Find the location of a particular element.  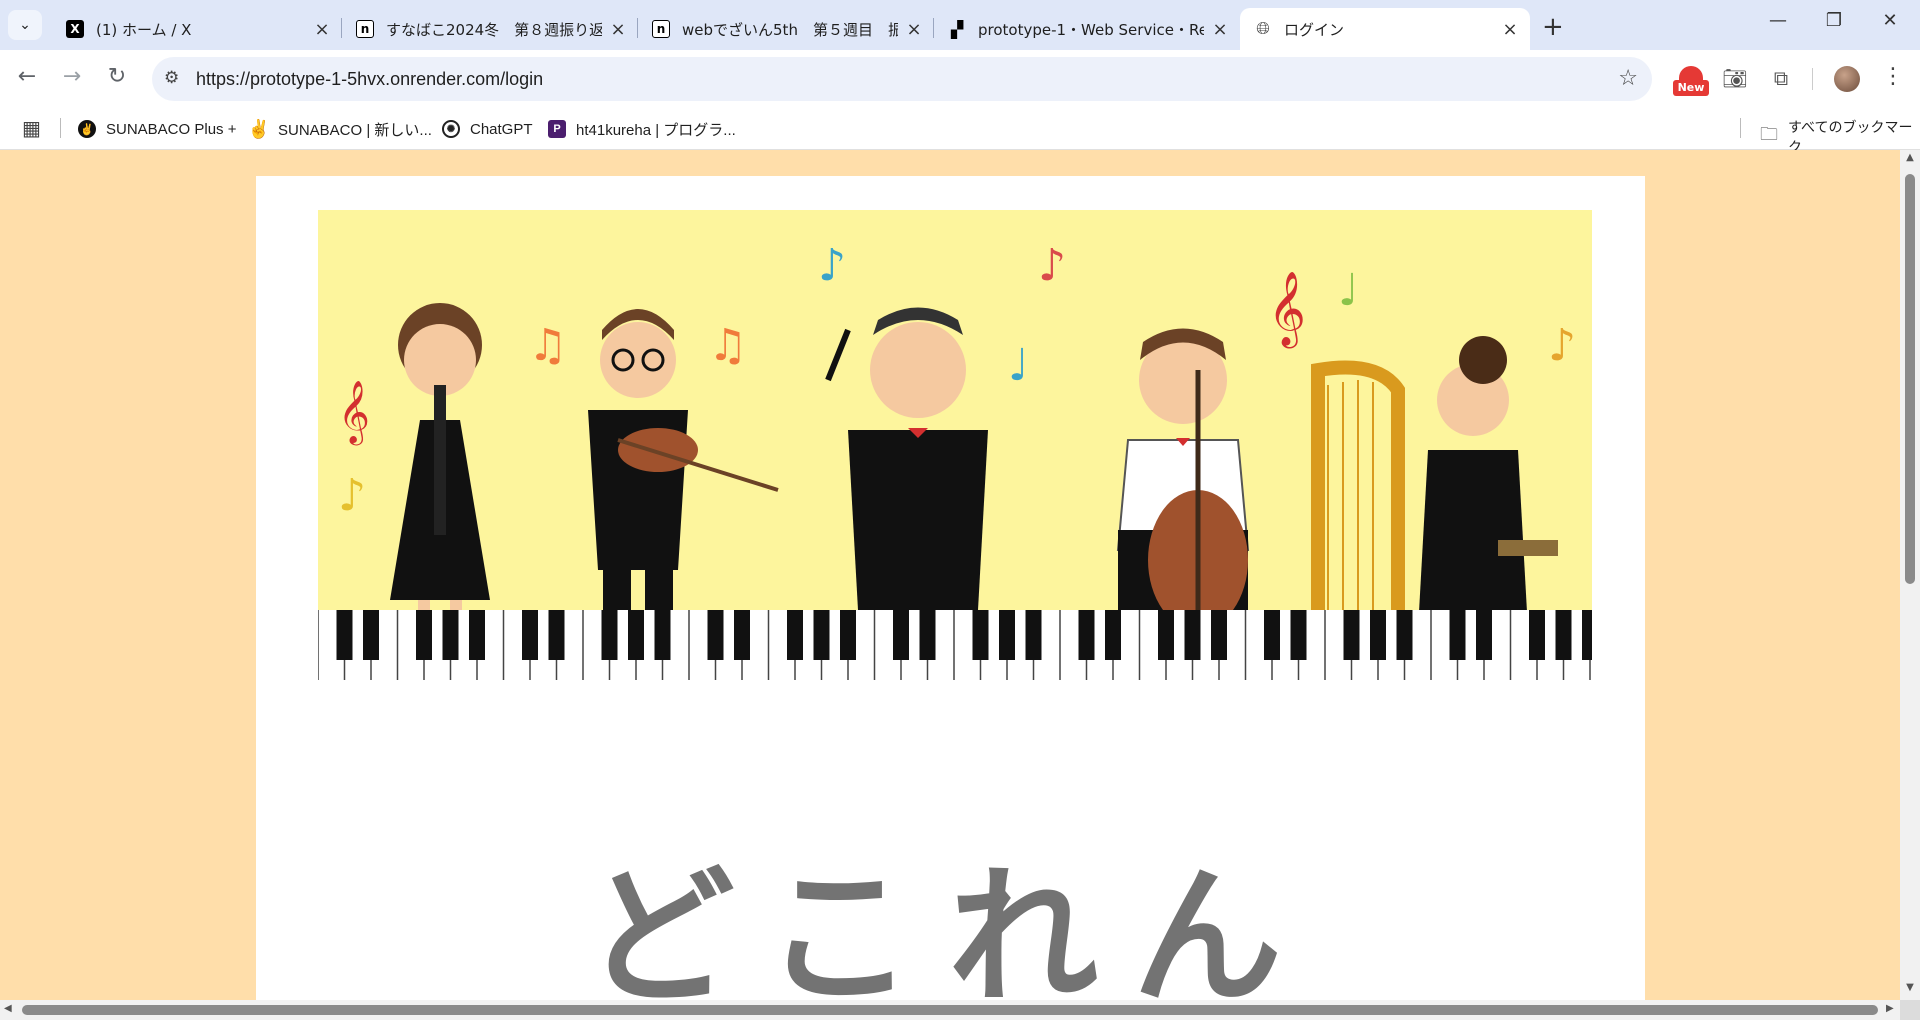

forward-icon: → is located at coordinates (72, 76).